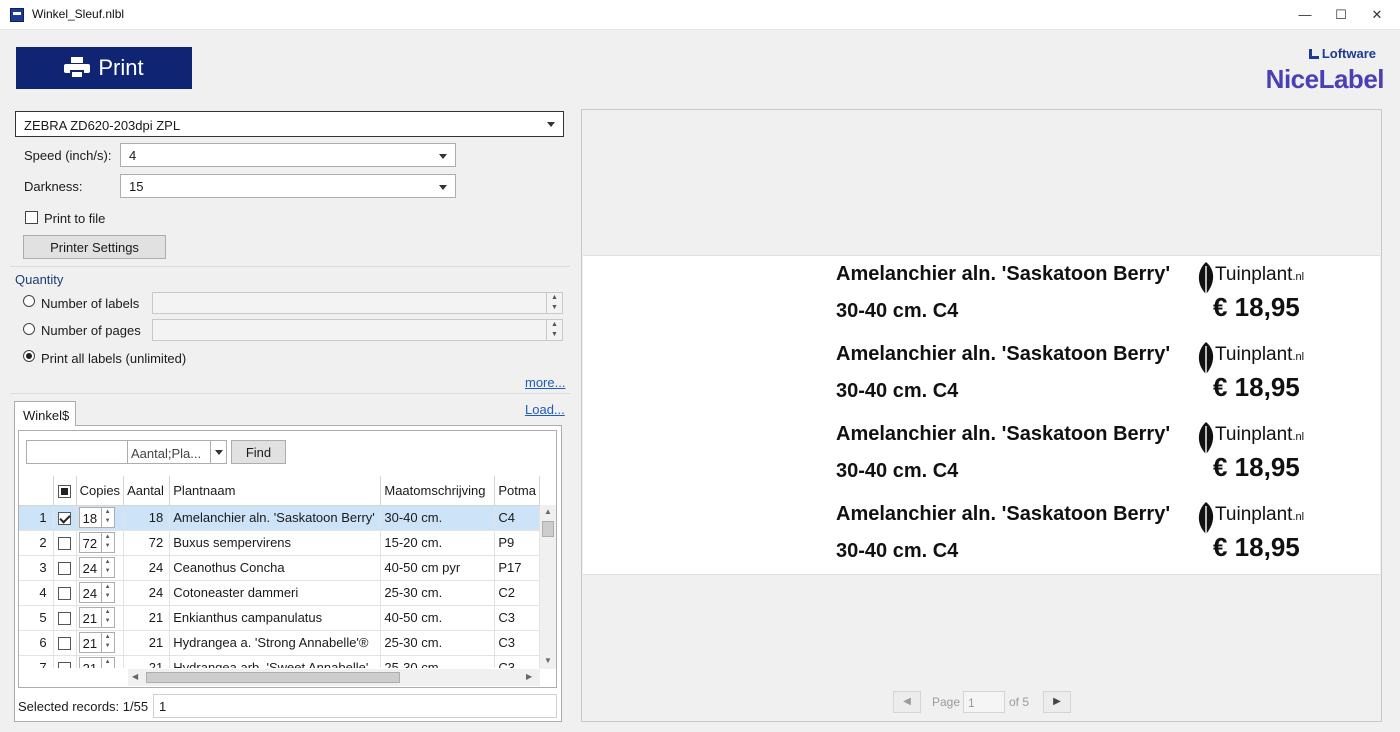  Describe the element at coordinates (1325, 79) in the screenshot. I see `logo-nicelabel-text: NiceLabel` at that location.